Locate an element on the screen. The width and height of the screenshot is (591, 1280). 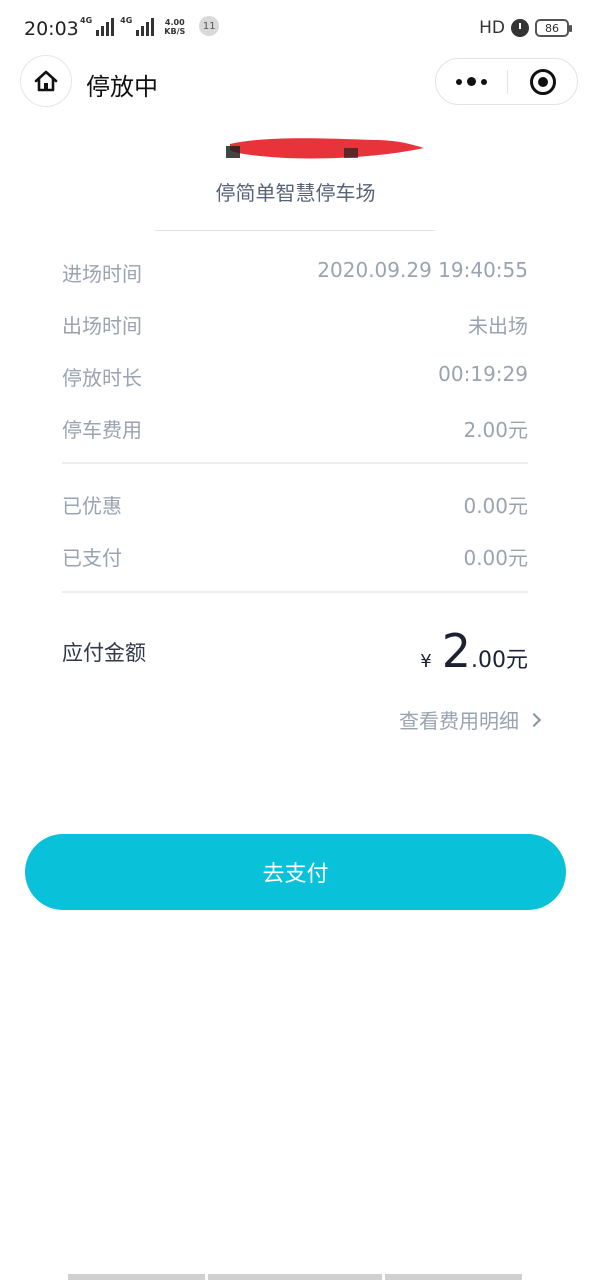
close-button is located at coordinates (543, 81).